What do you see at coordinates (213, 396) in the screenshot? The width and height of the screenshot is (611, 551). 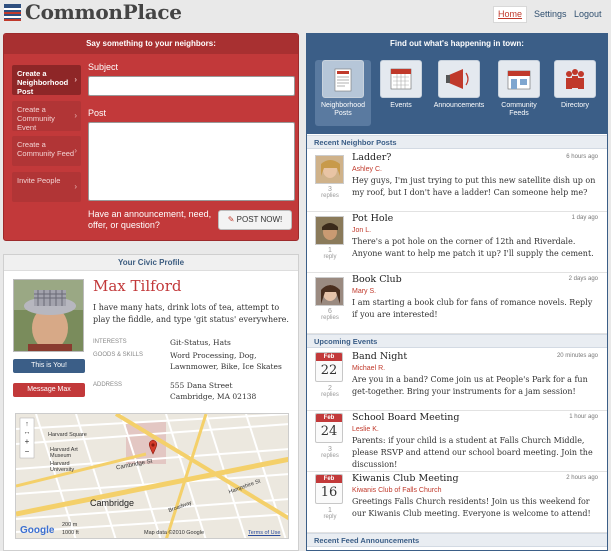 I see `address-line2: Cambridge, MA 02138` at bounding box center [213, 396].